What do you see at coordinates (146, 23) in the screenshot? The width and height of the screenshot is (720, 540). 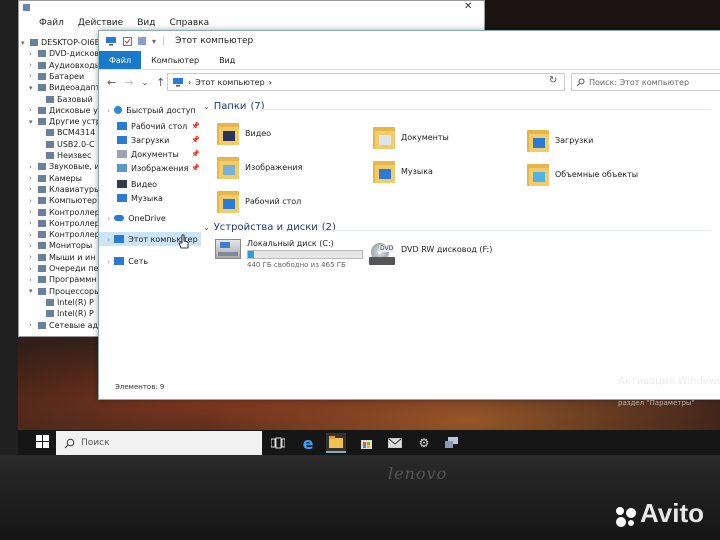 I see `menu-item: Вид` at bounding box center [146, 23].